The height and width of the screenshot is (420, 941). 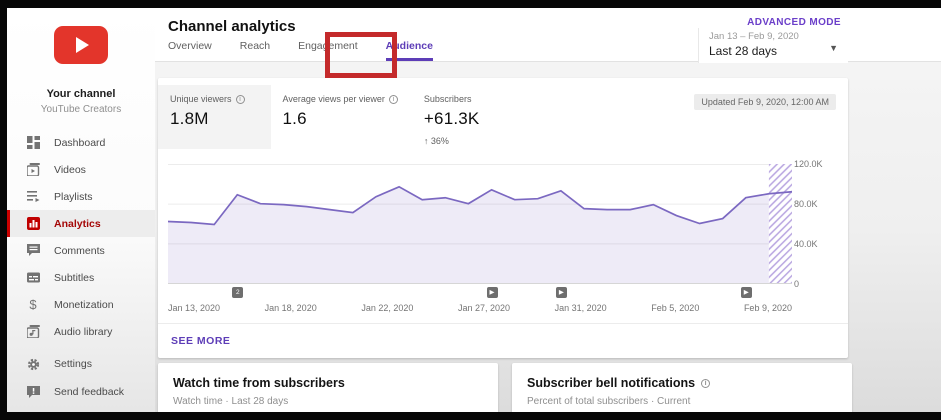 What do you see at coordinates (387, 308) in the screenshot?
I see `x-tick: Jan 22, 2020` at bounding box center [387, 308].